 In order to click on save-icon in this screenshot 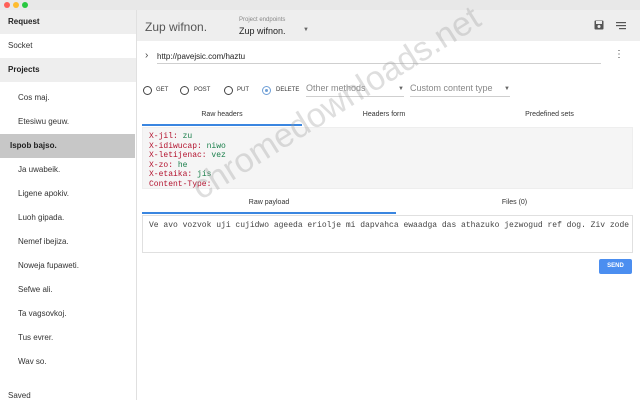, I will do `click(599, 25)`.